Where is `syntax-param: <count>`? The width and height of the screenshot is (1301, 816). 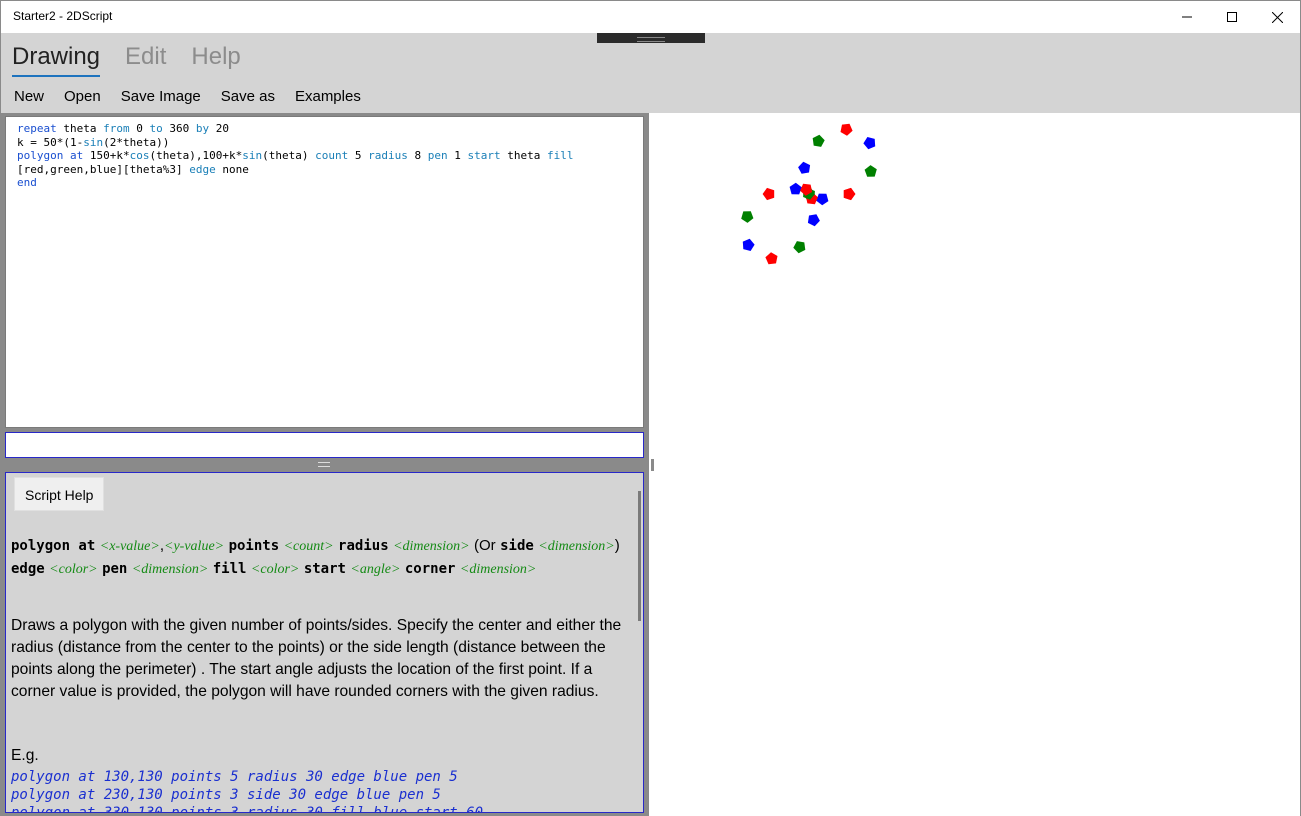 syntax-param: <count> is located at coordinates (308, 546).